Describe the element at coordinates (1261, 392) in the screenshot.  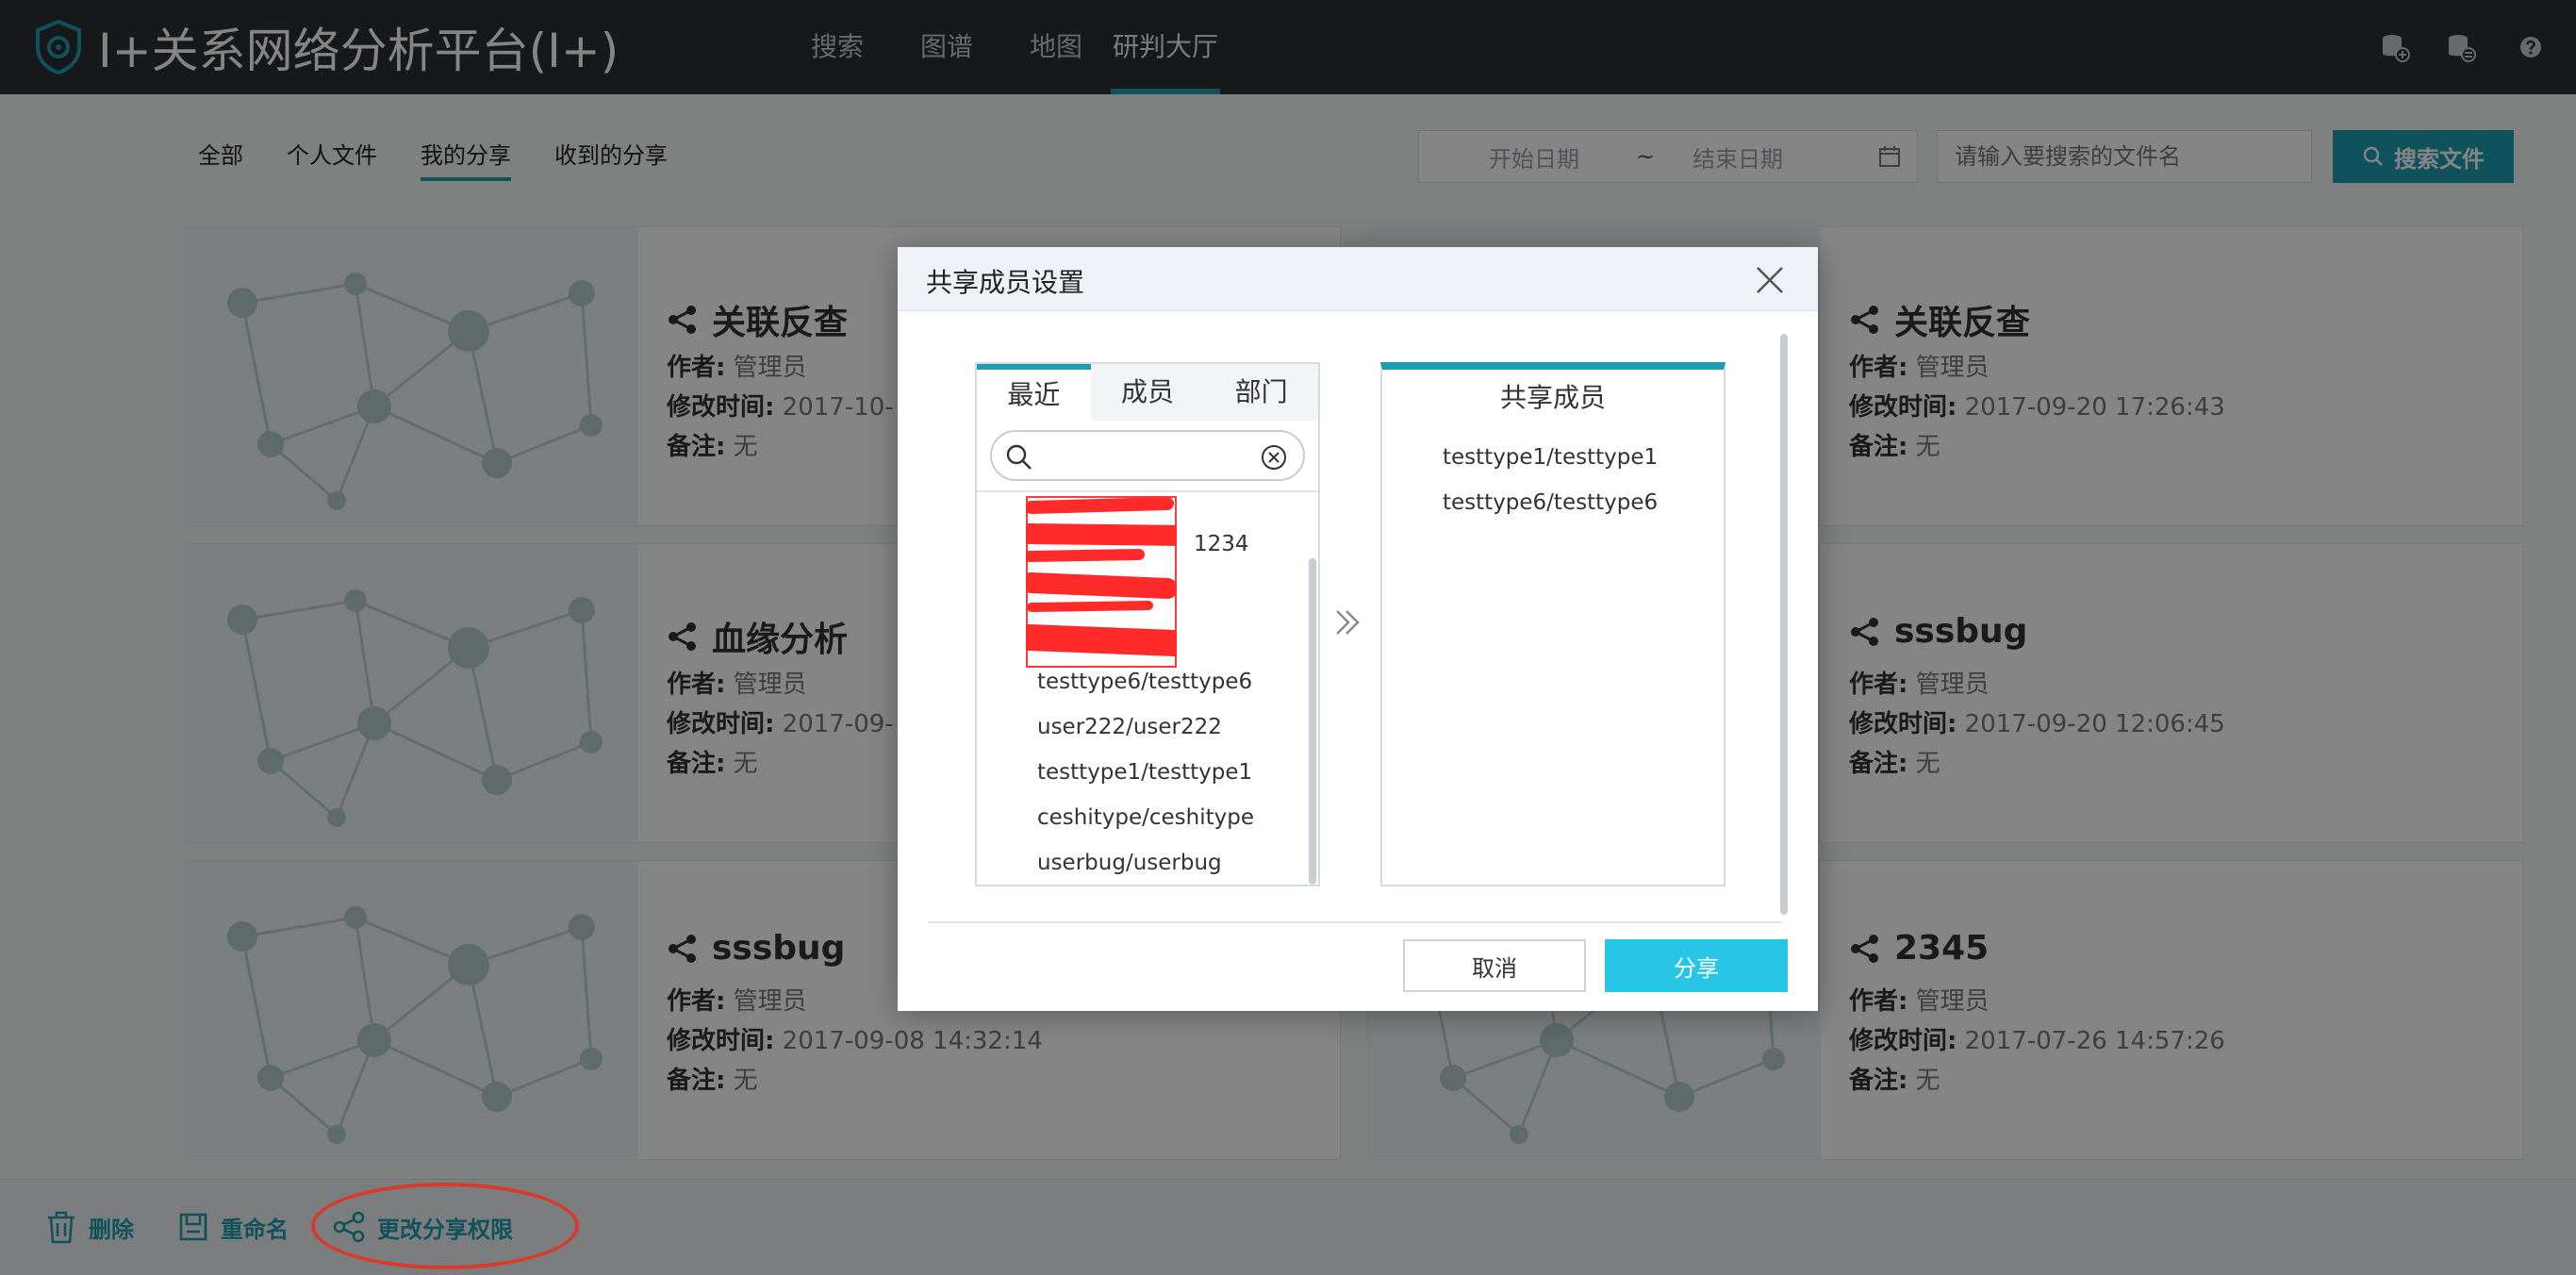
I see `tab-departments: 部门` at that location.